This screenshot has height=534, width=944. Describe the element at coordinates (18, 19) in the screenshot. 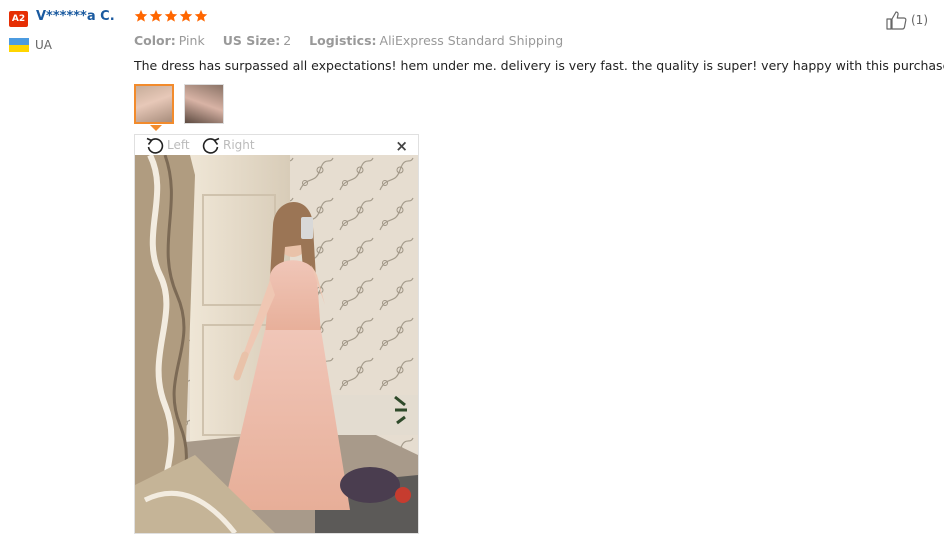

I see `buyer-level-badge: A2` at that location.